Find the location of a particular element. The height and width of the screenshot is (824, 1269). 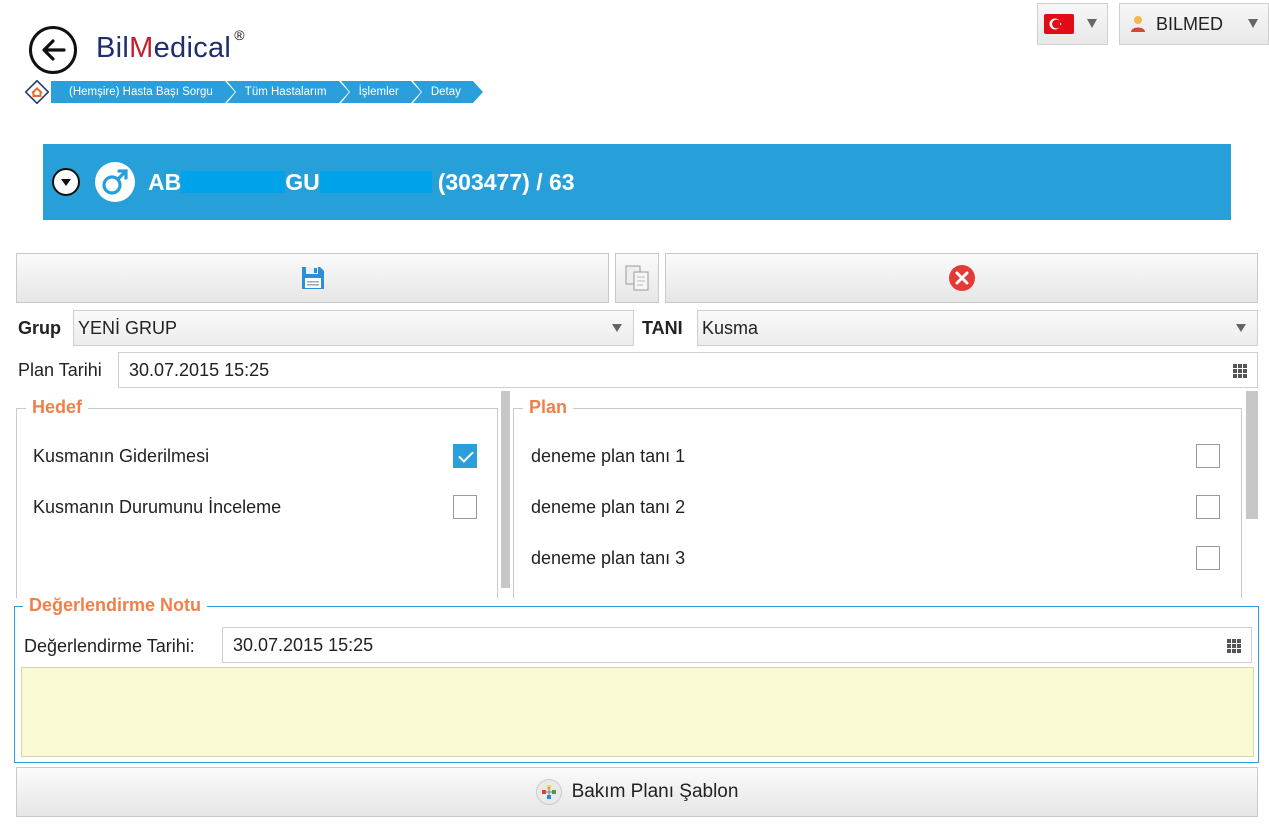

plan-item-label: deneme plan tanı 2 is located at coordinates (608, 507).